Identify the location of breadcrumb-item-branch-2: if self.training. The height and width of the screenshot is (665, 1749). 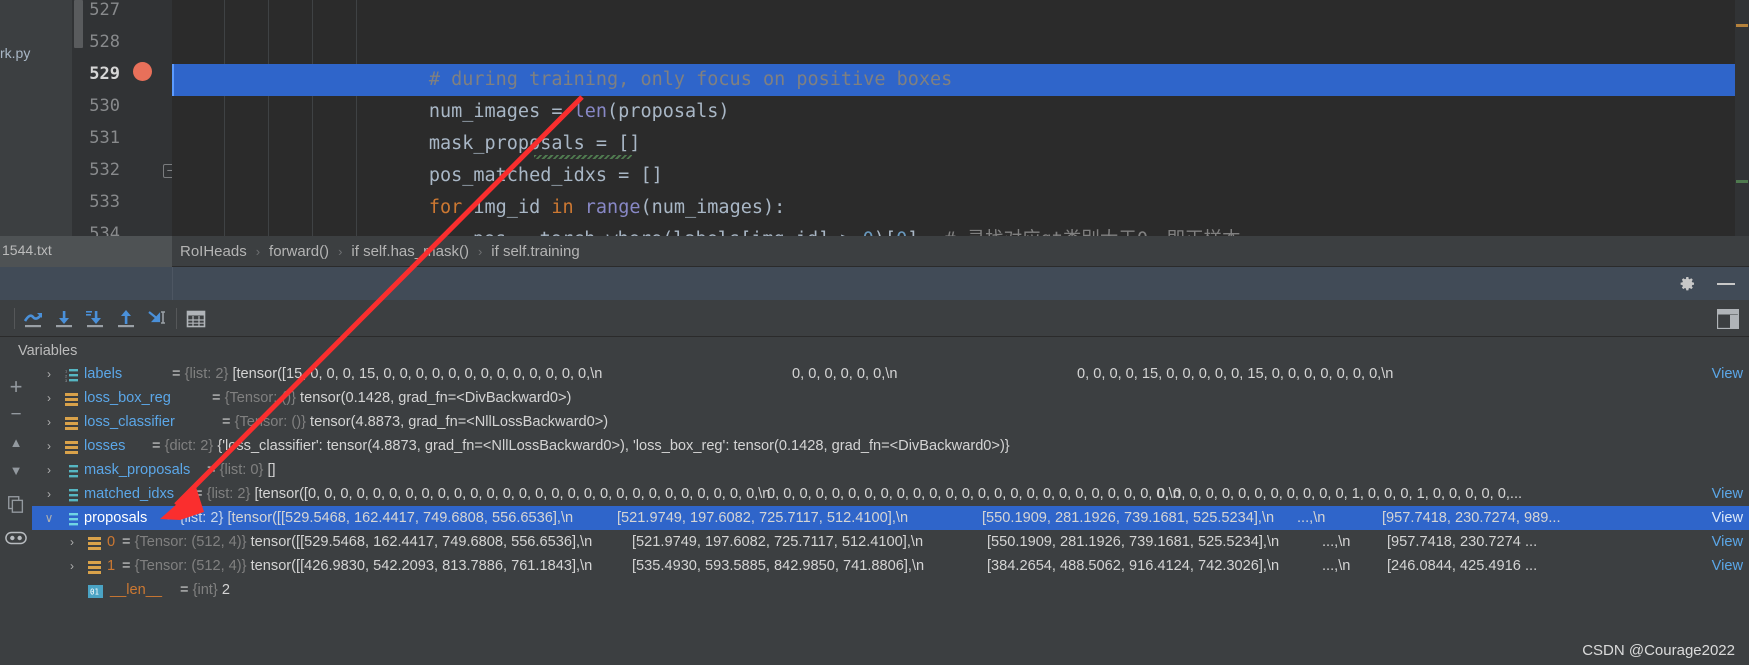
(535, 251).